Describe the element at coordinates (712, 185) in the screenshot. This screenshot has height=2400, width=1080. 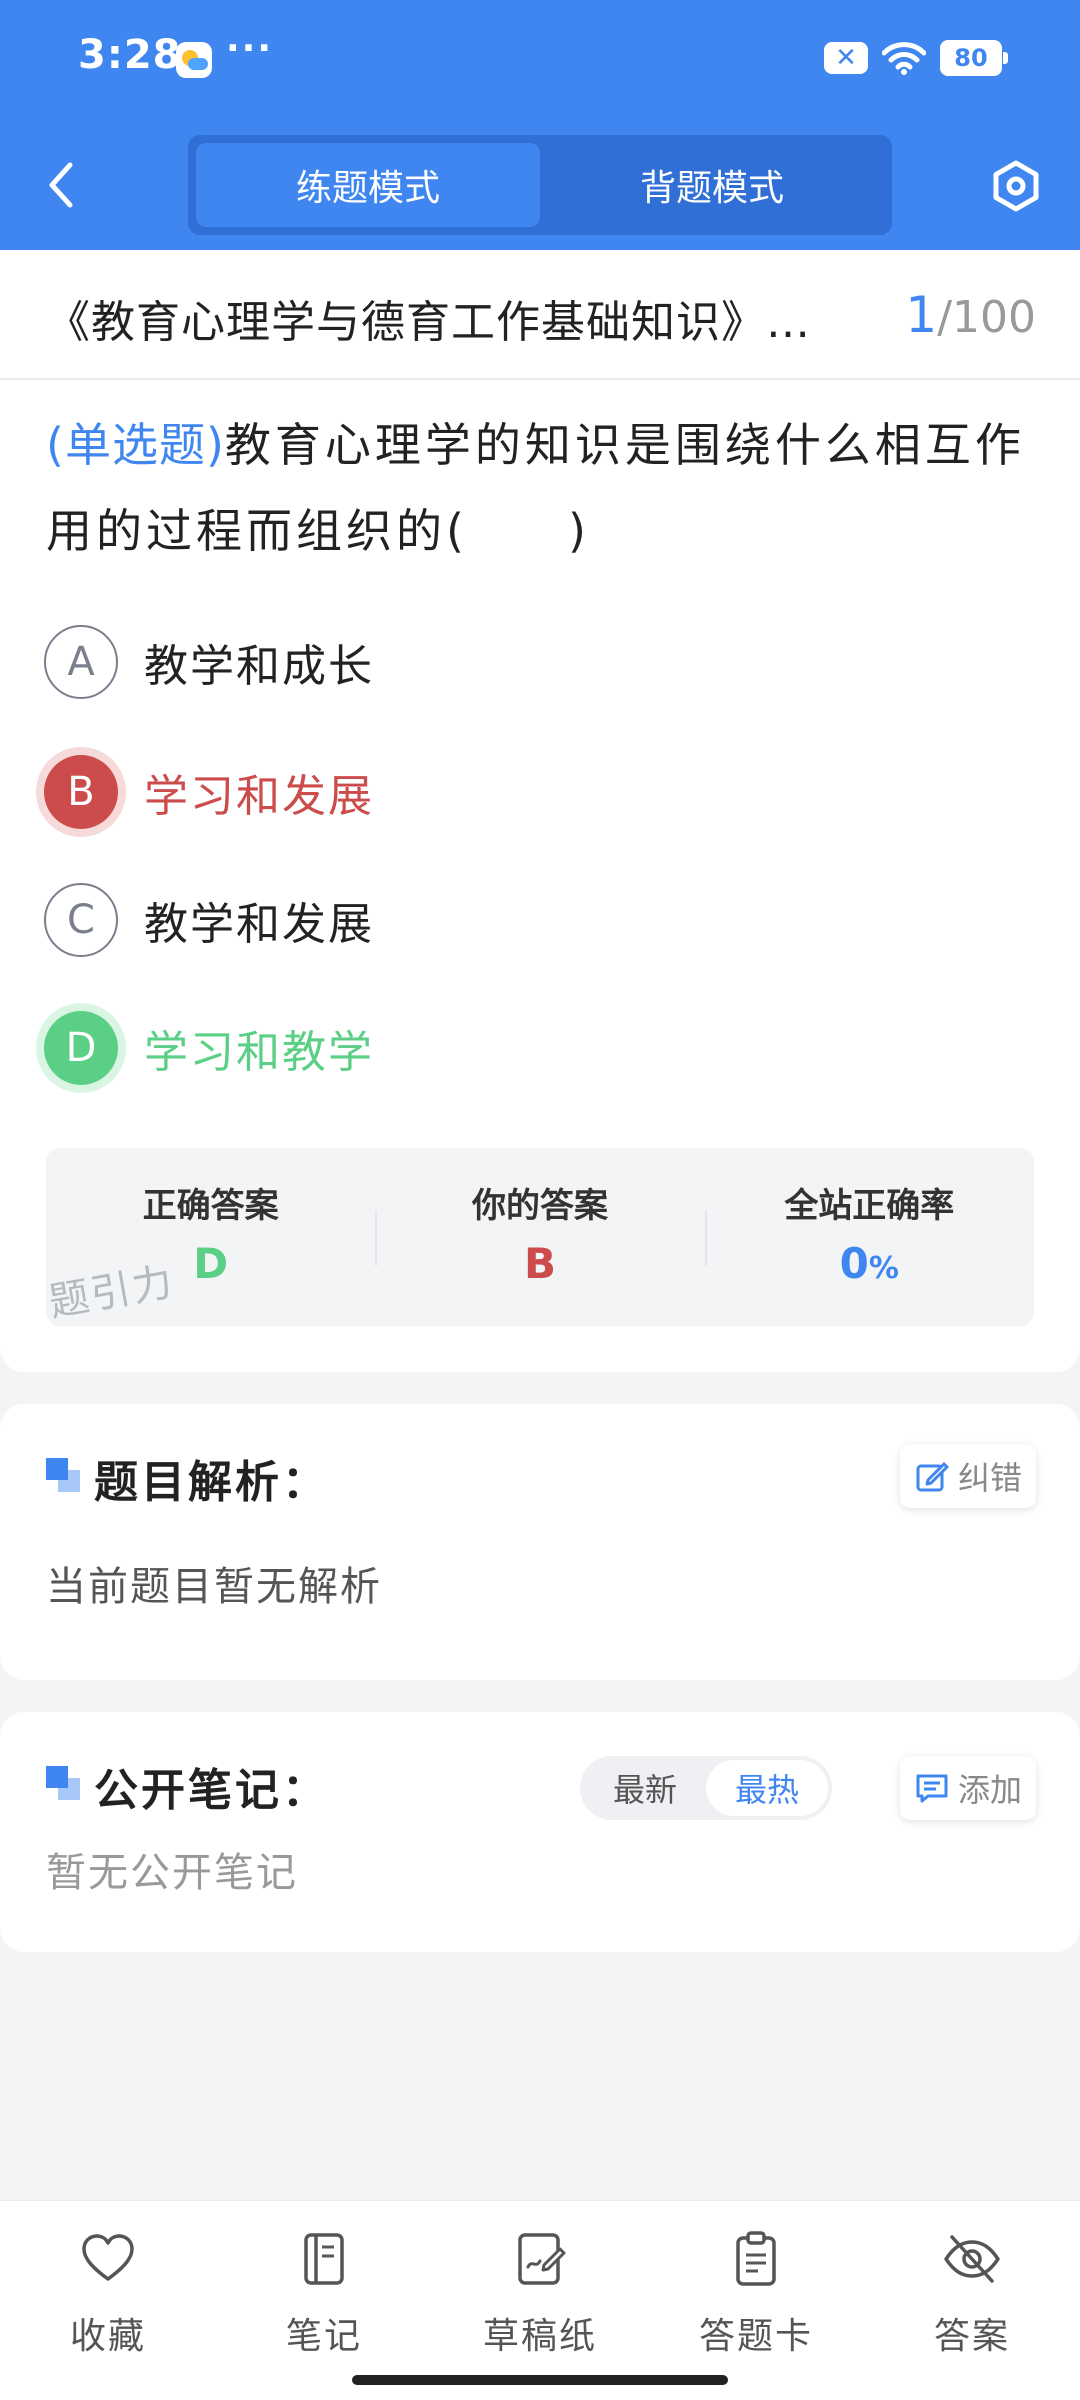
I see `tab-memorize-mode: 背题模式` at that location.